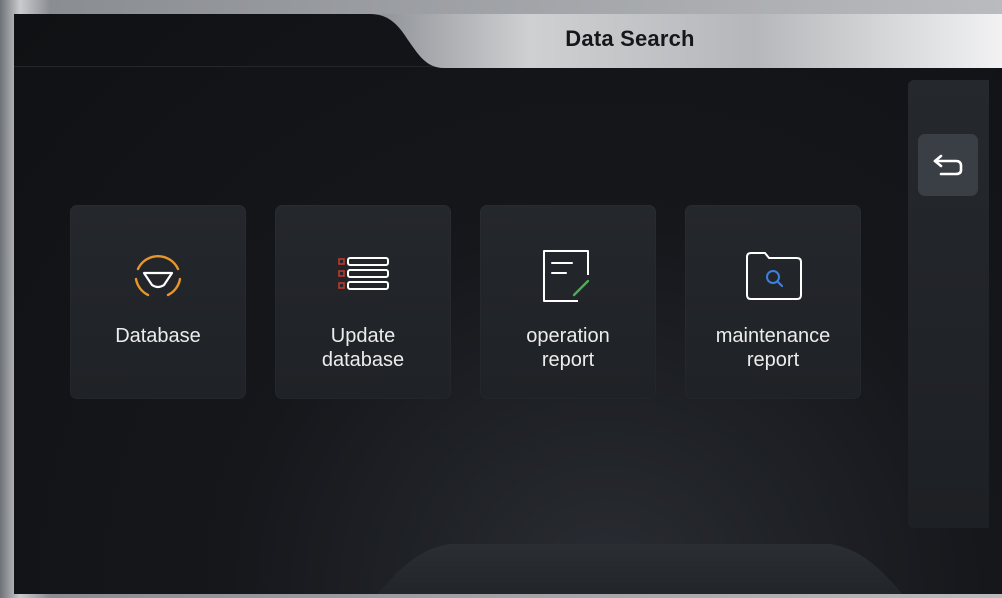  I want to click on folder-search-icon, so click(774, 276).